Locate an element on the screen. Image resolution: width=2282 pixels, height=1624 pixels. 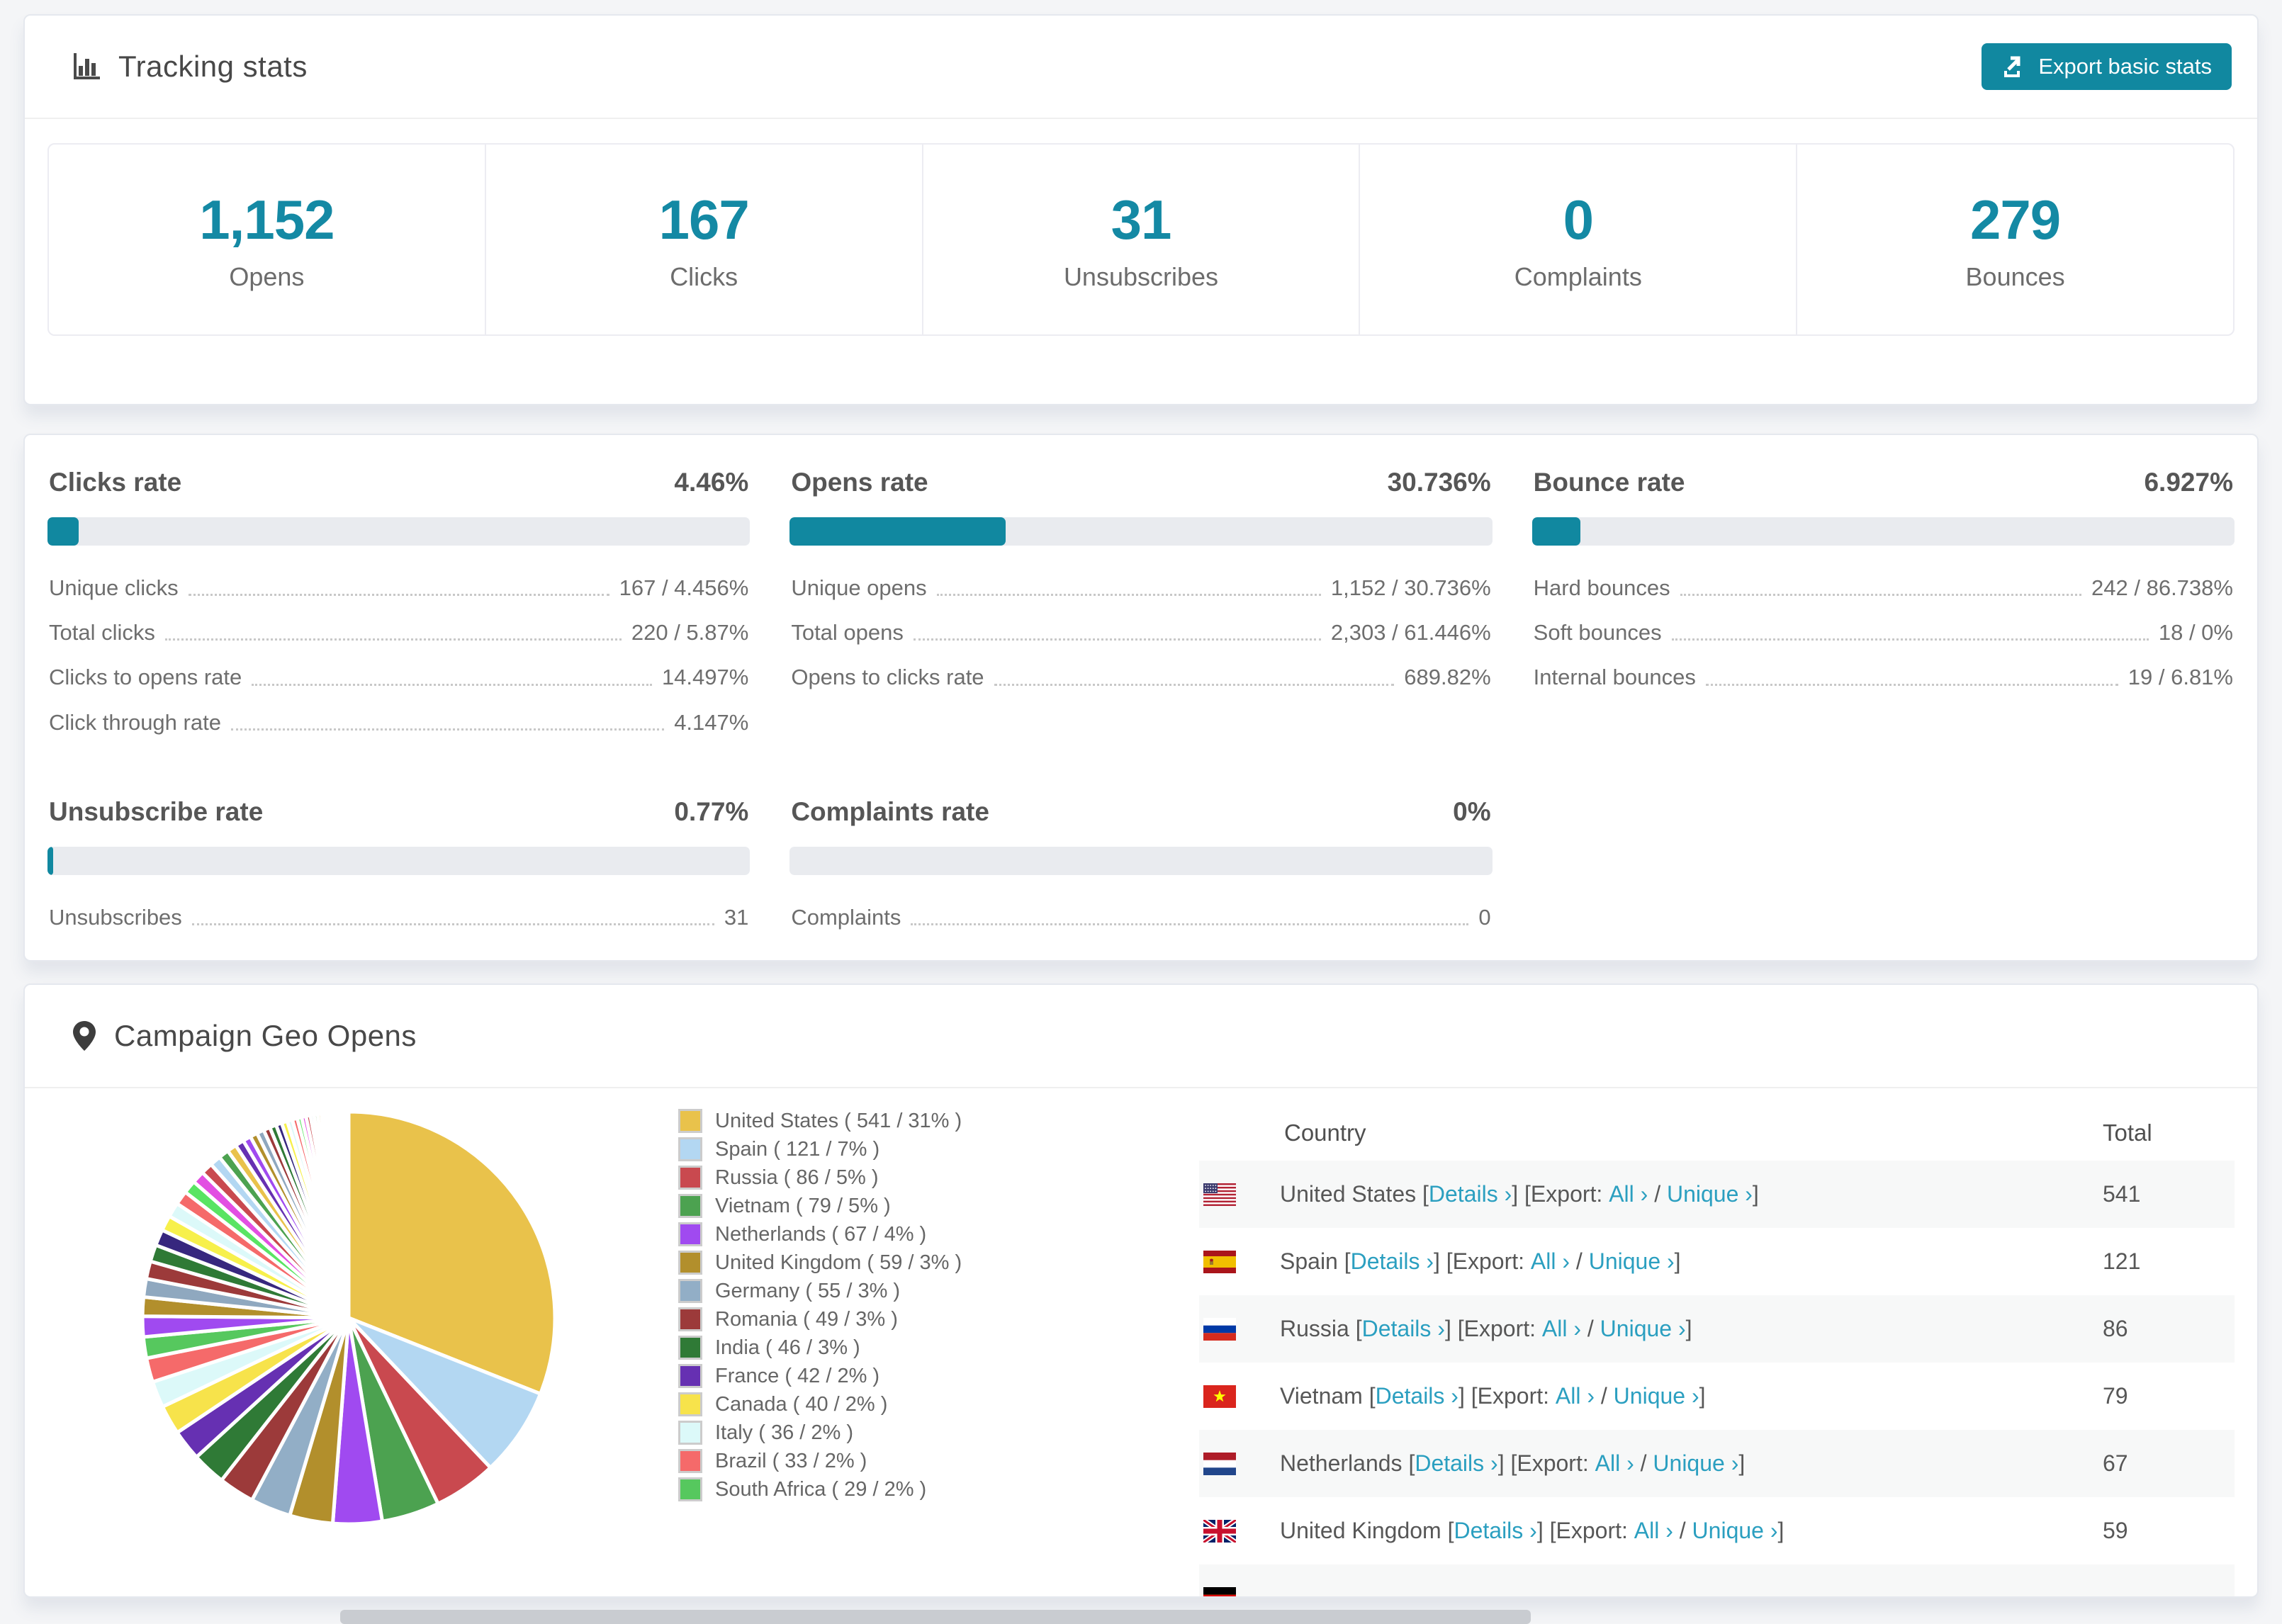
legend-item-united-kingdom: United Kingdom ( 59 / 3% ) is located at coordinates (876, 1263).